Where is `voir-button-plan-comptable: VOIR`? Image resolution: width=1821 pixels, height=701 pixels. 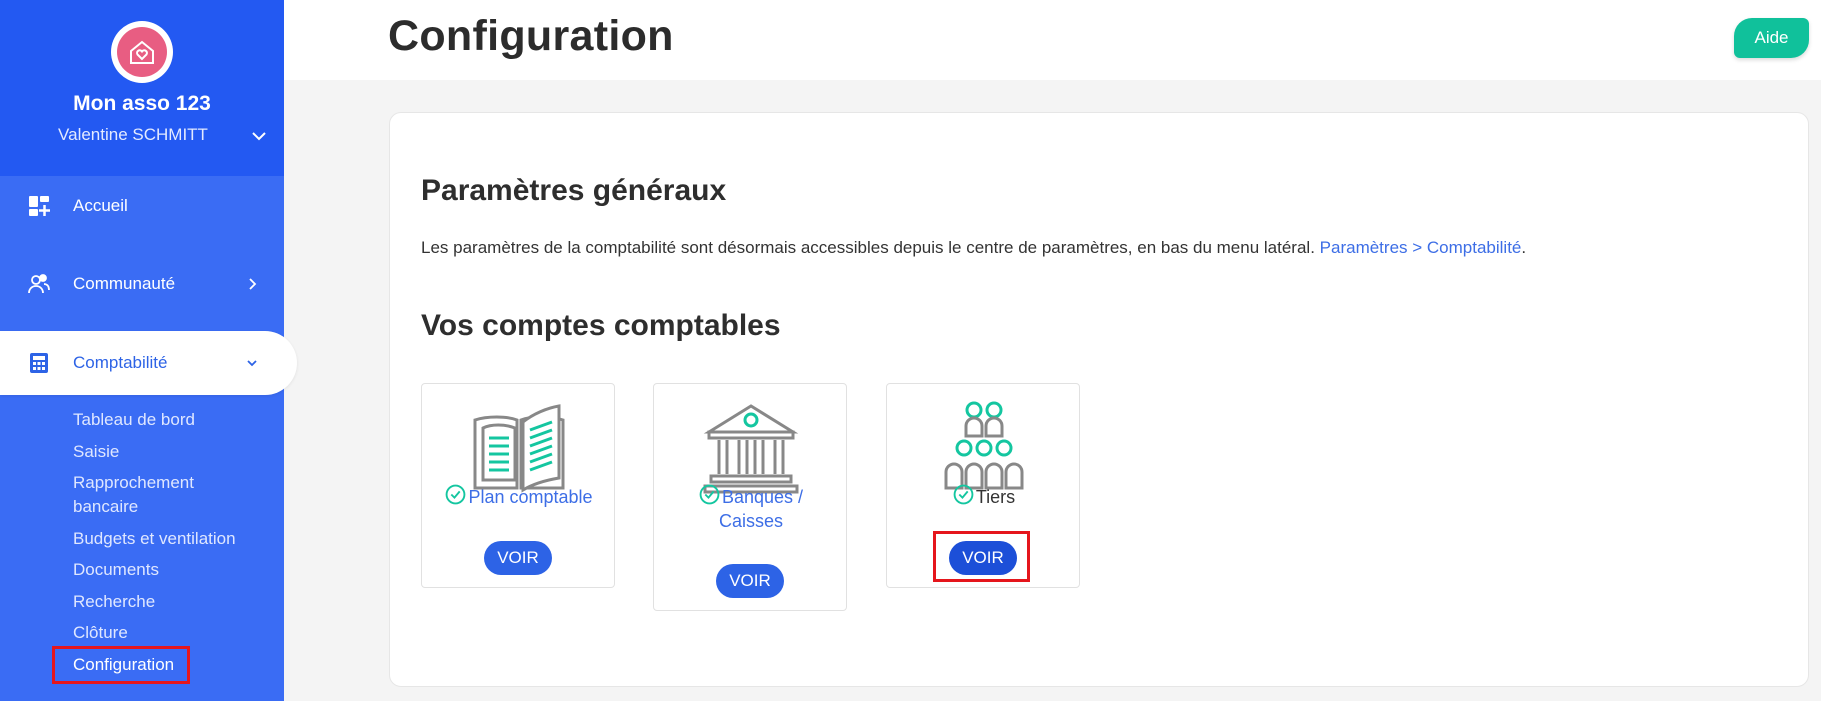
voir-button-plan-comptable: VOIR is located at coordinates (518, 558).